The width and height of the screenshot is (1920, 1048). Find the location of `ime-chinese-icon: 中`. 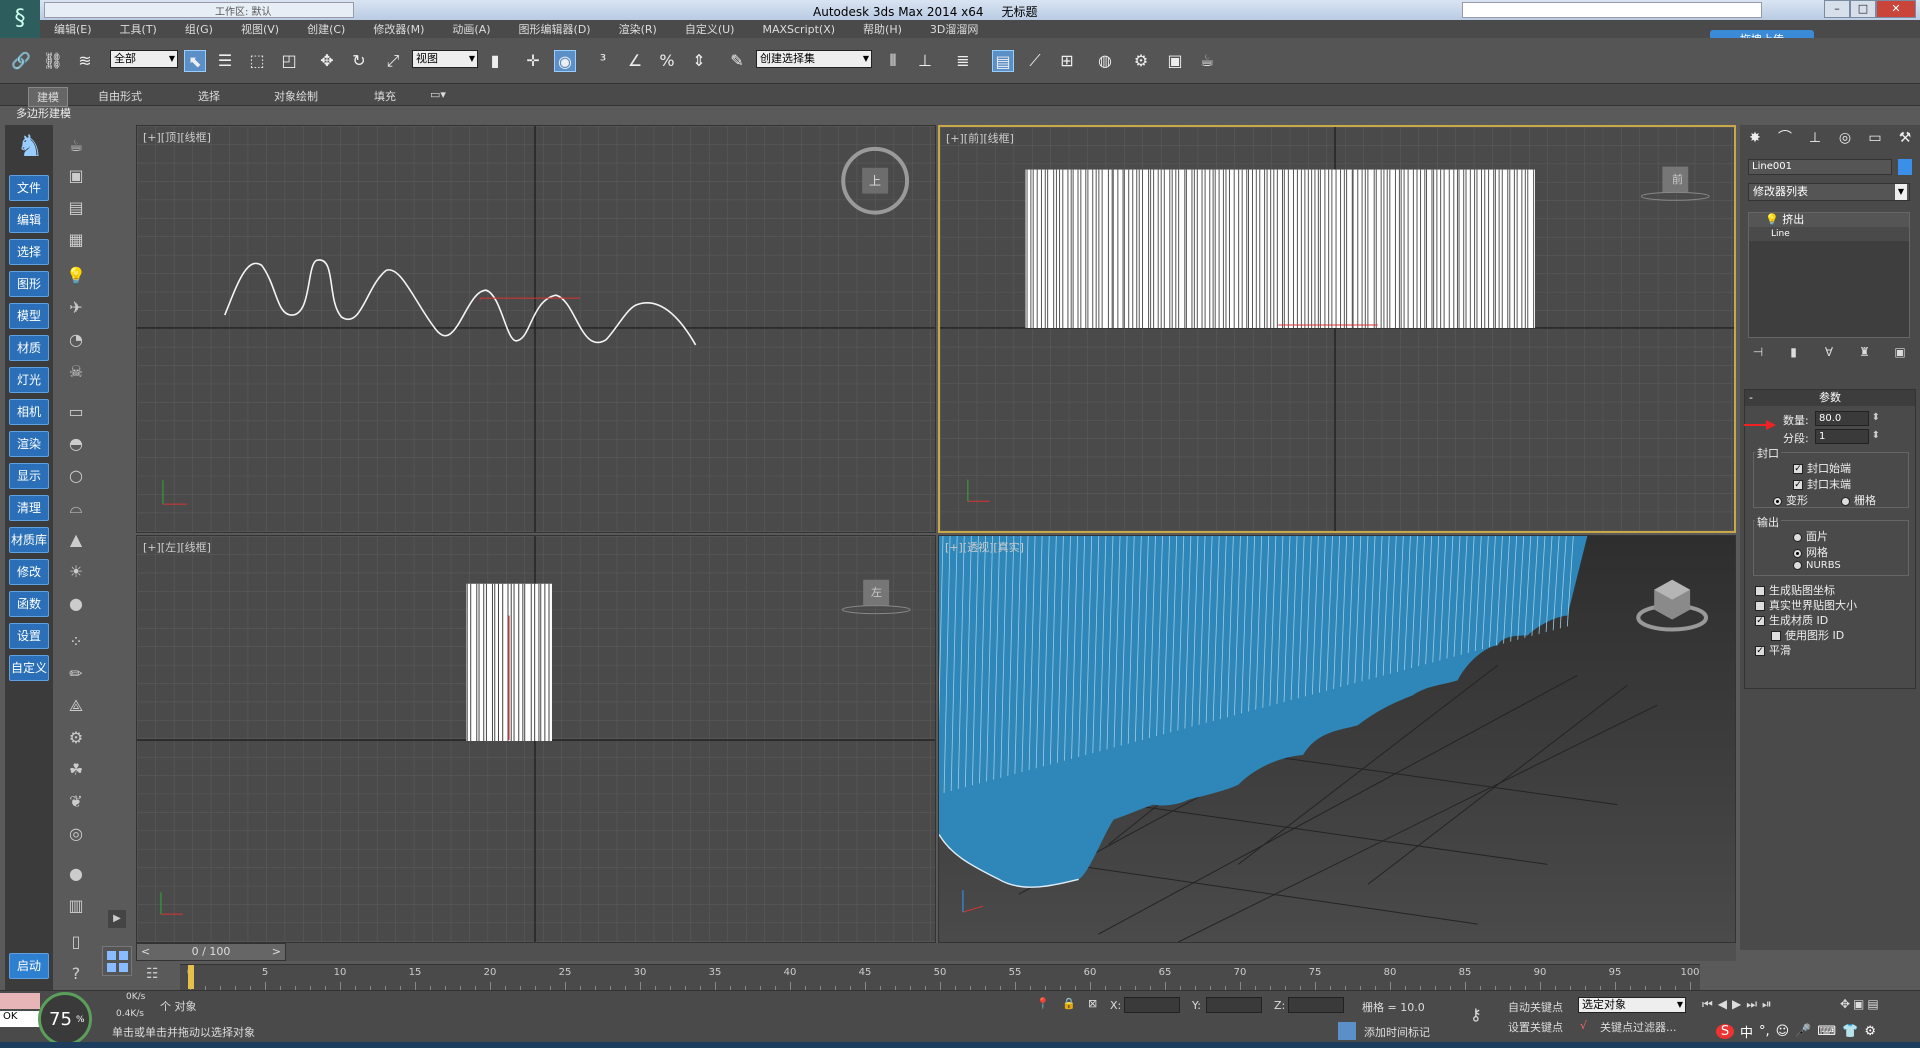

ime-chinese-icon: 中 is located at coordinates (1746, 1031).